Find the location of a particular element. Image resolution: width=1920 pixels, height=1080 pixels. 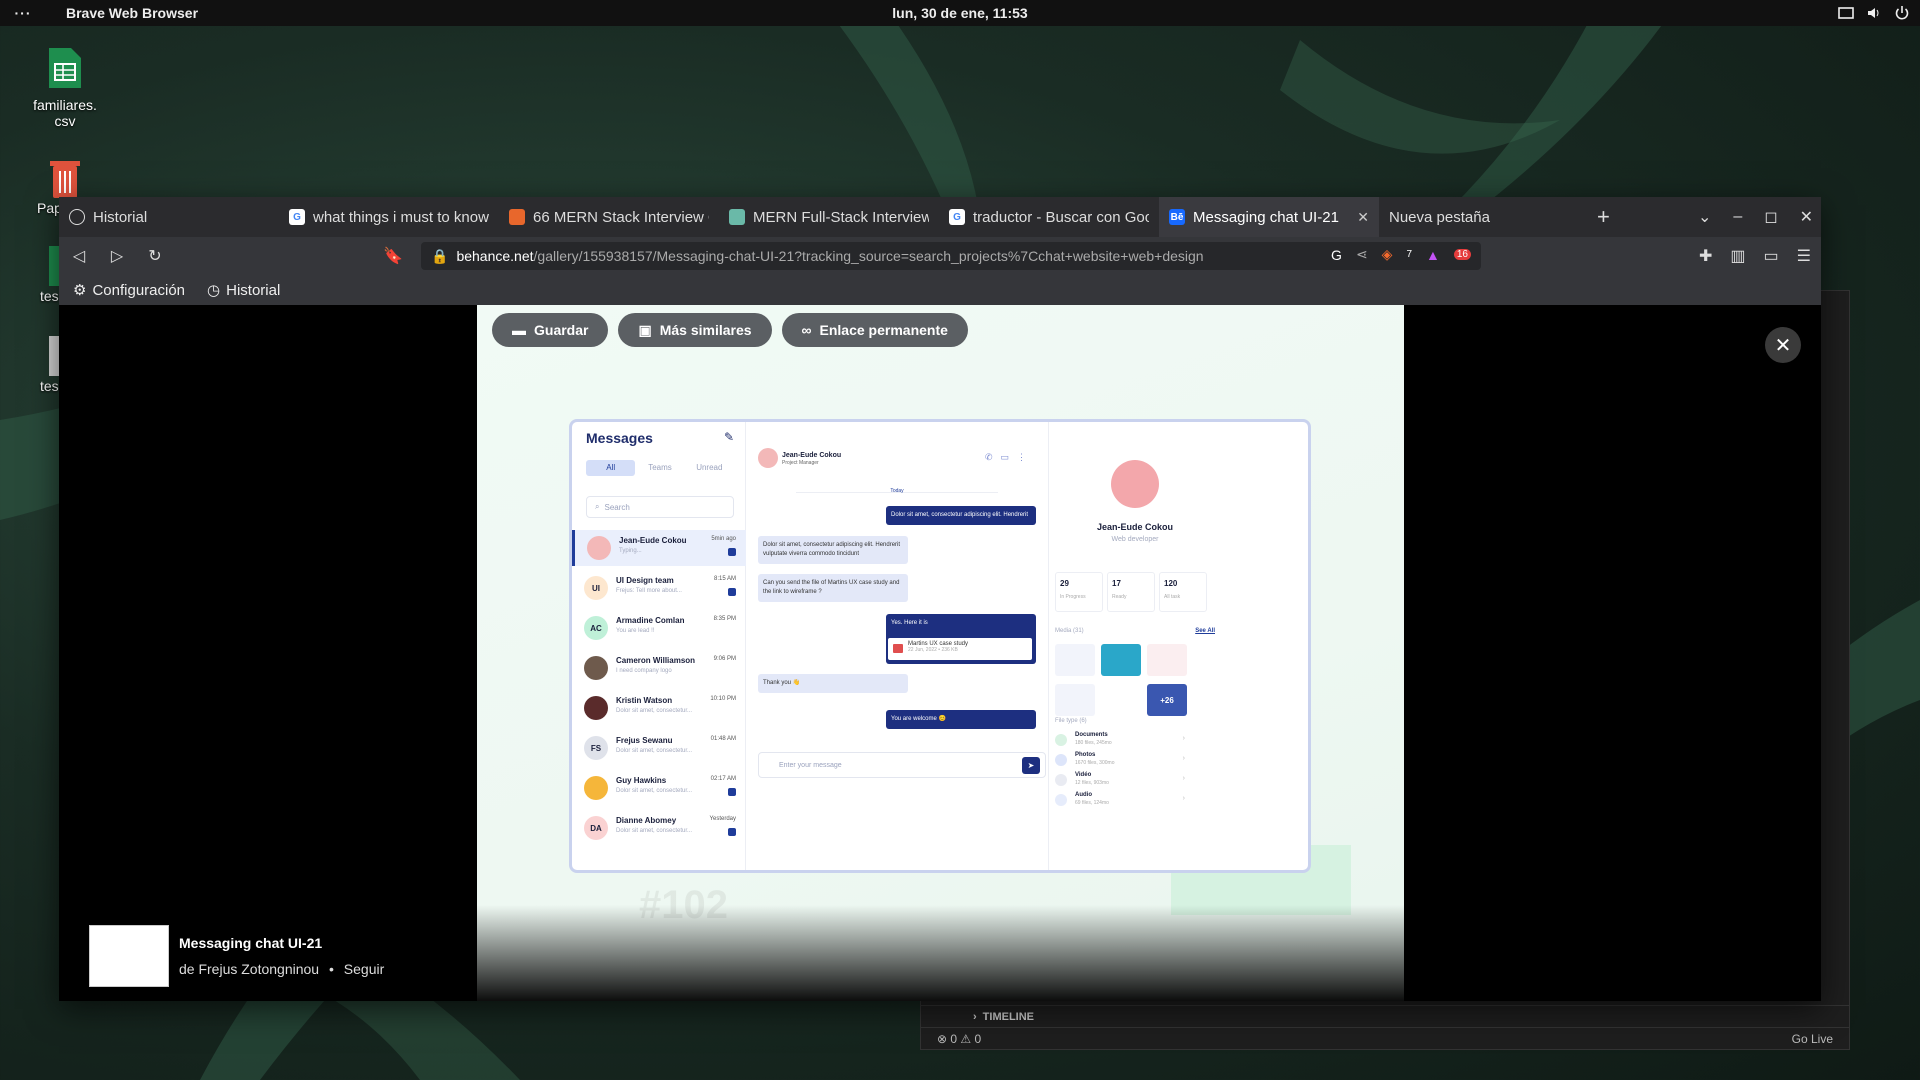

url-actions: G ⋖ ◈ 7 ▲ 16 is located at coordinates (1401, 254).